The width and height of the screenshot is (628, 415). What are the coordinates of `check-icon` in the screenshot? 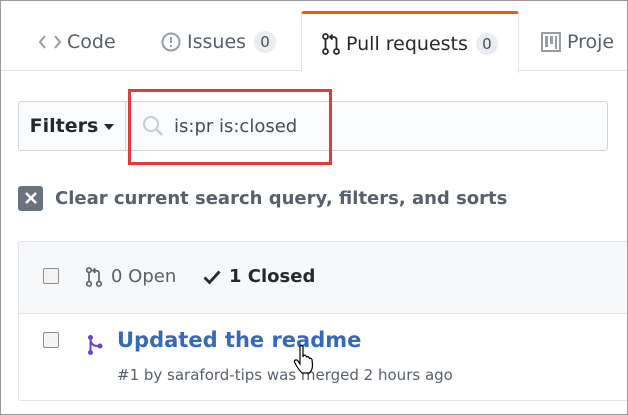 It's located at (212, 277).